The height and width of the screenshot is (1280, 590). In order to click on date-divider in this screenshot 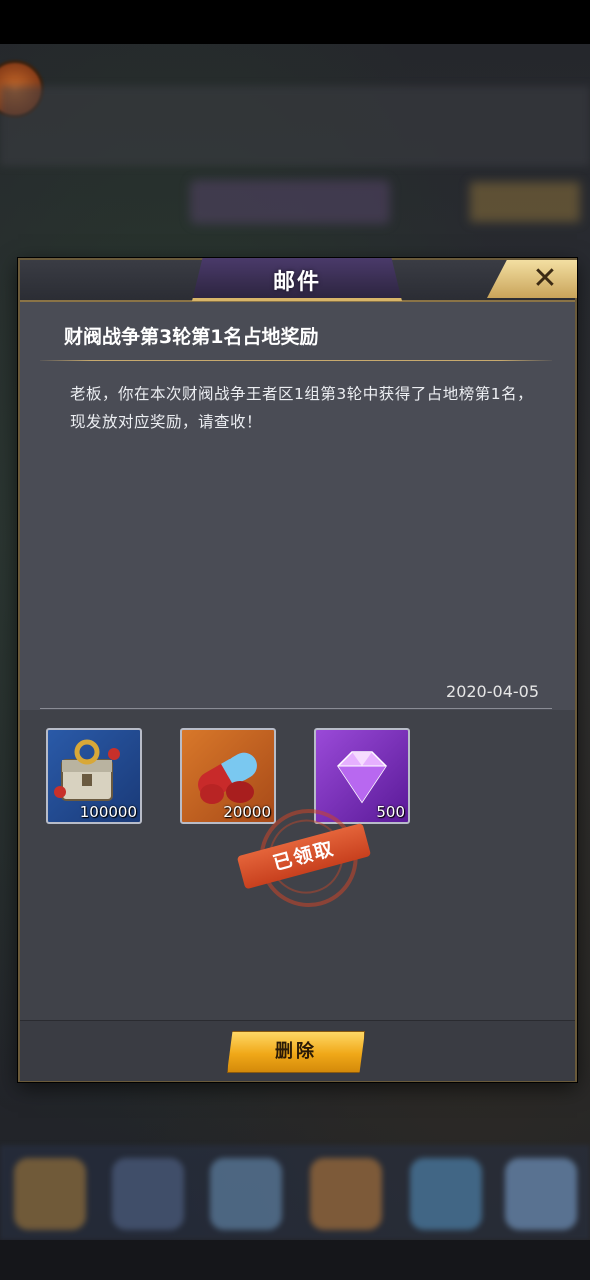, I will do `click(296, 708)`.